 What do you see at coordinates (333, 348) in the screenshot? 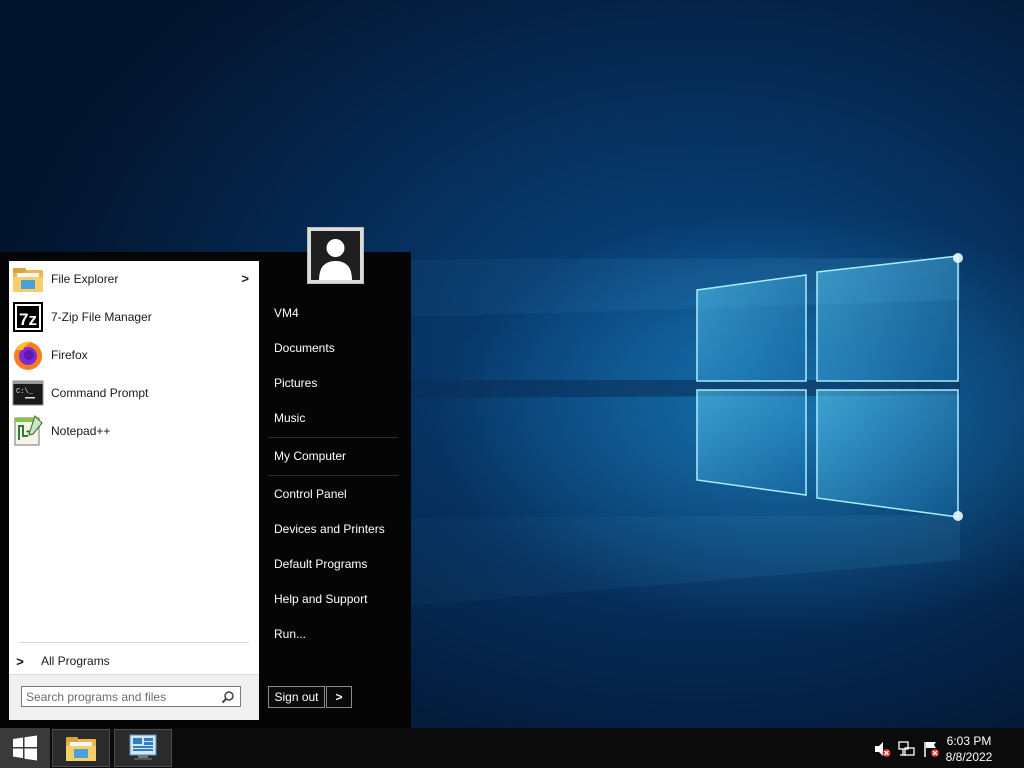
I see `right-item-documents: Documents` at bounding box center [333, 348].